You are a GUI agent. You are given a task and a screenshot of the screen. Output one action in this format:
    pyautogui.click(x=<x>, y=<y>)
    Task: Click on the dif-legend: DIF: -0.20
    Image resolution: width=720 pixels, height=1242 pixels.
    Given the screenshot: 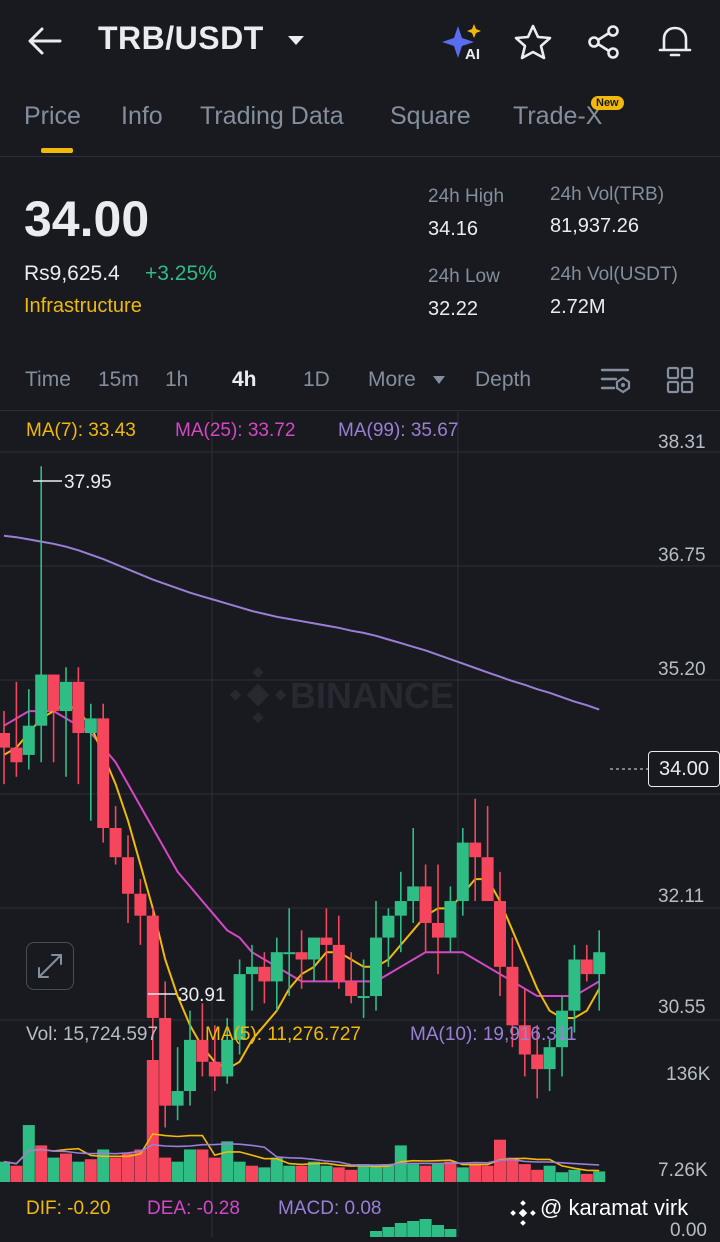 What is the action you would take?
    pyautogui.click(x=68, y=1208)
    